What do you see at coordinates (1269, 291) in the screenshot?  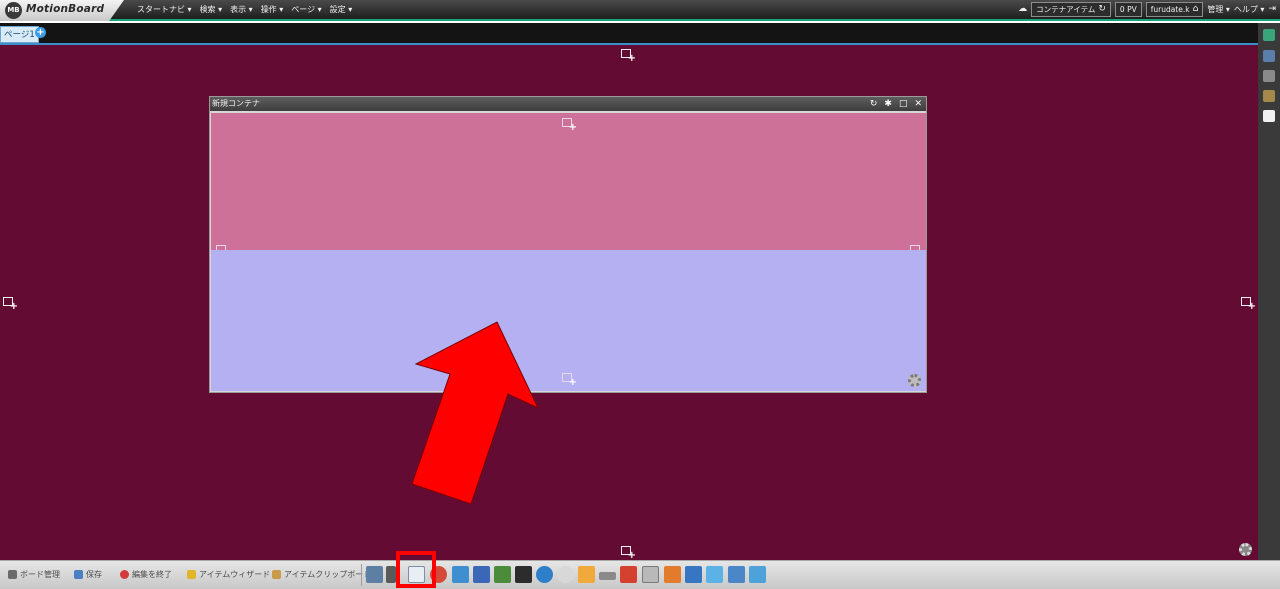 I see `right-side-panel` at bounding box center [1269, 291].